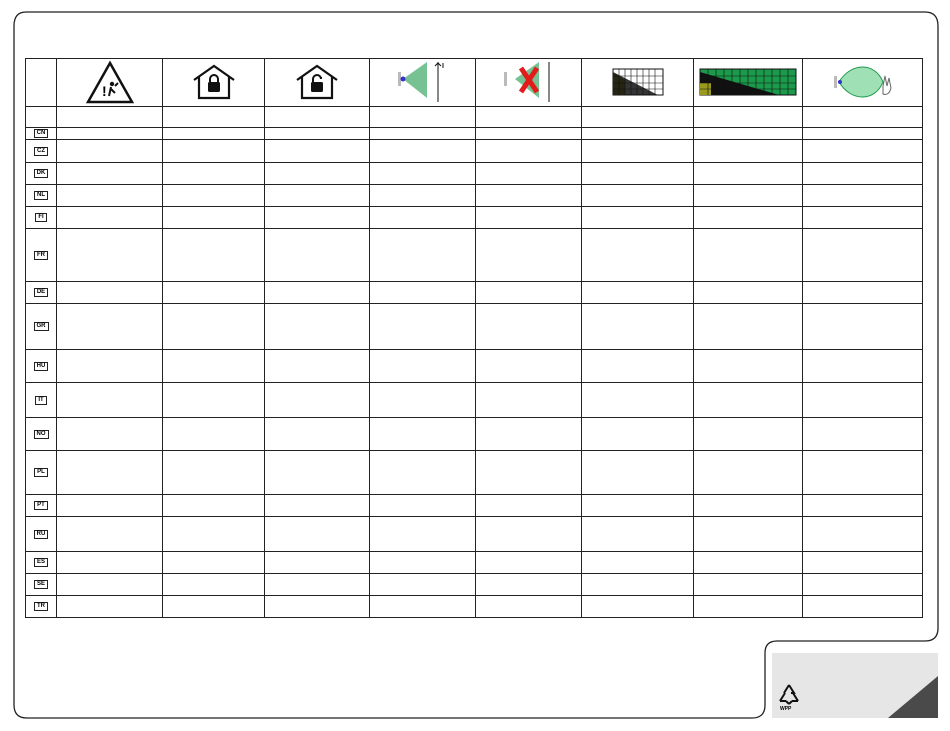  What do you see at coordinates (474, 255) in the screenshot?
I see `table-row: FR` at bounding box center [474, 255].